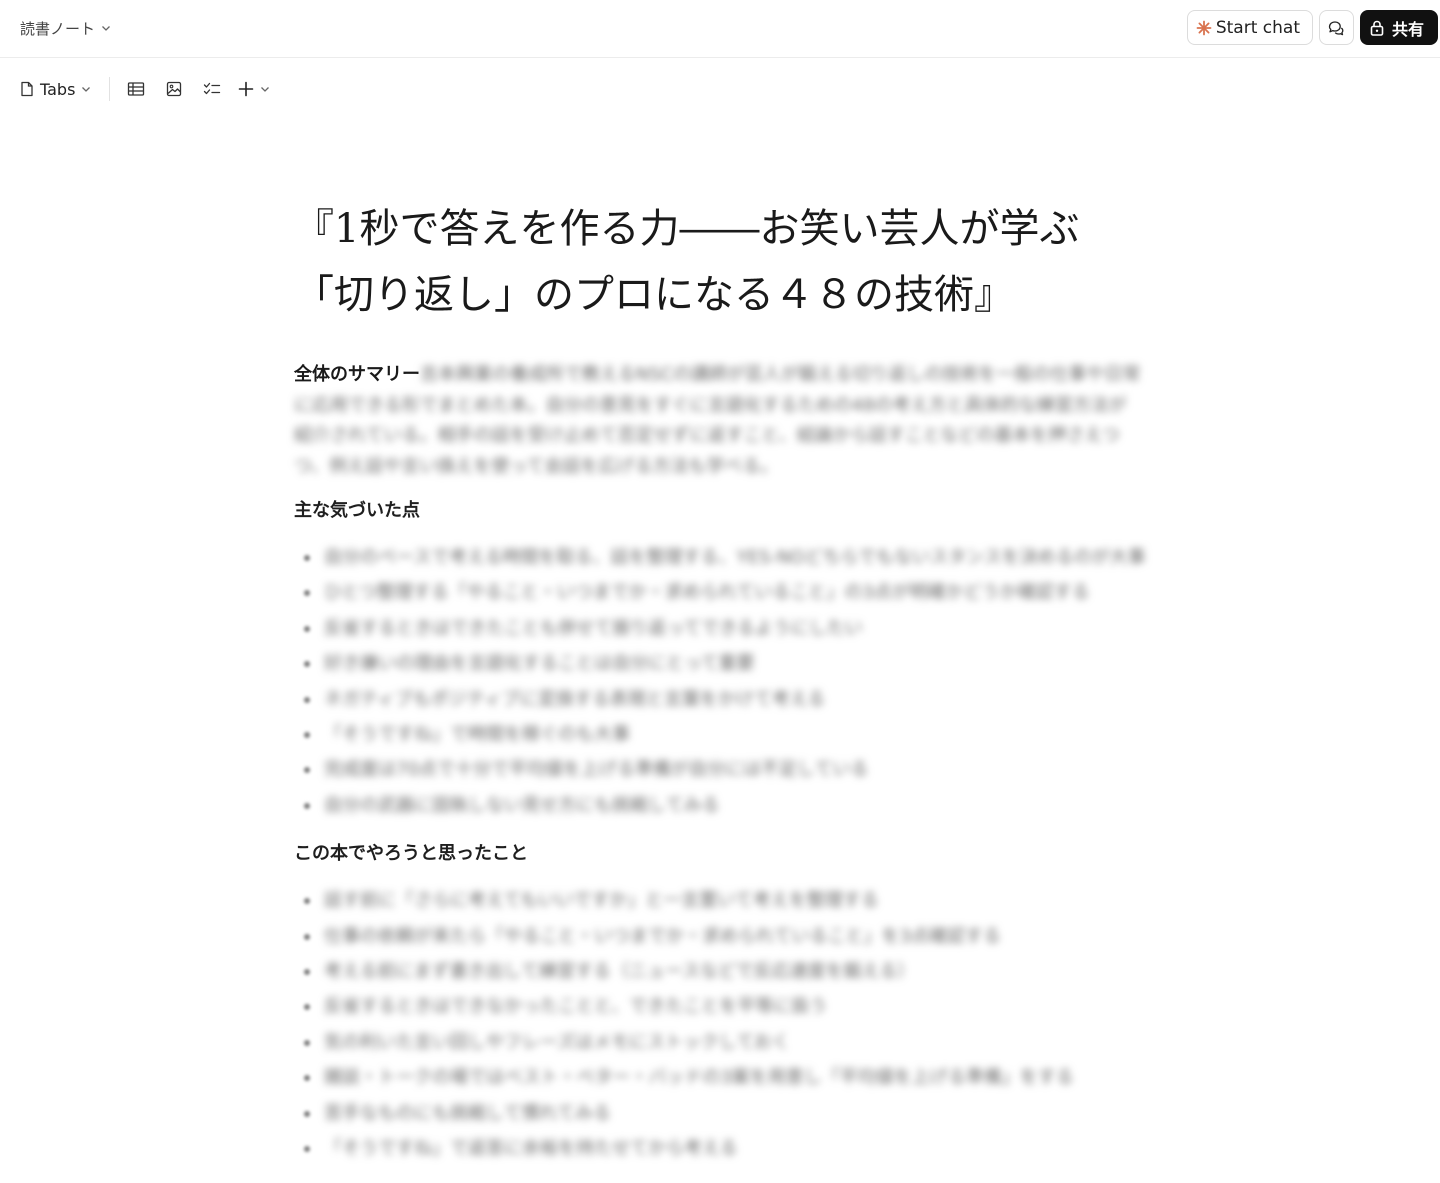 The width and height of the screenshot is (1440, 1183). Describe the element at coordinates (531, 1149) in the screenshot. I see `list-item-text: 「そうですね」で返答に余裕を持たせてから考える` at that location.